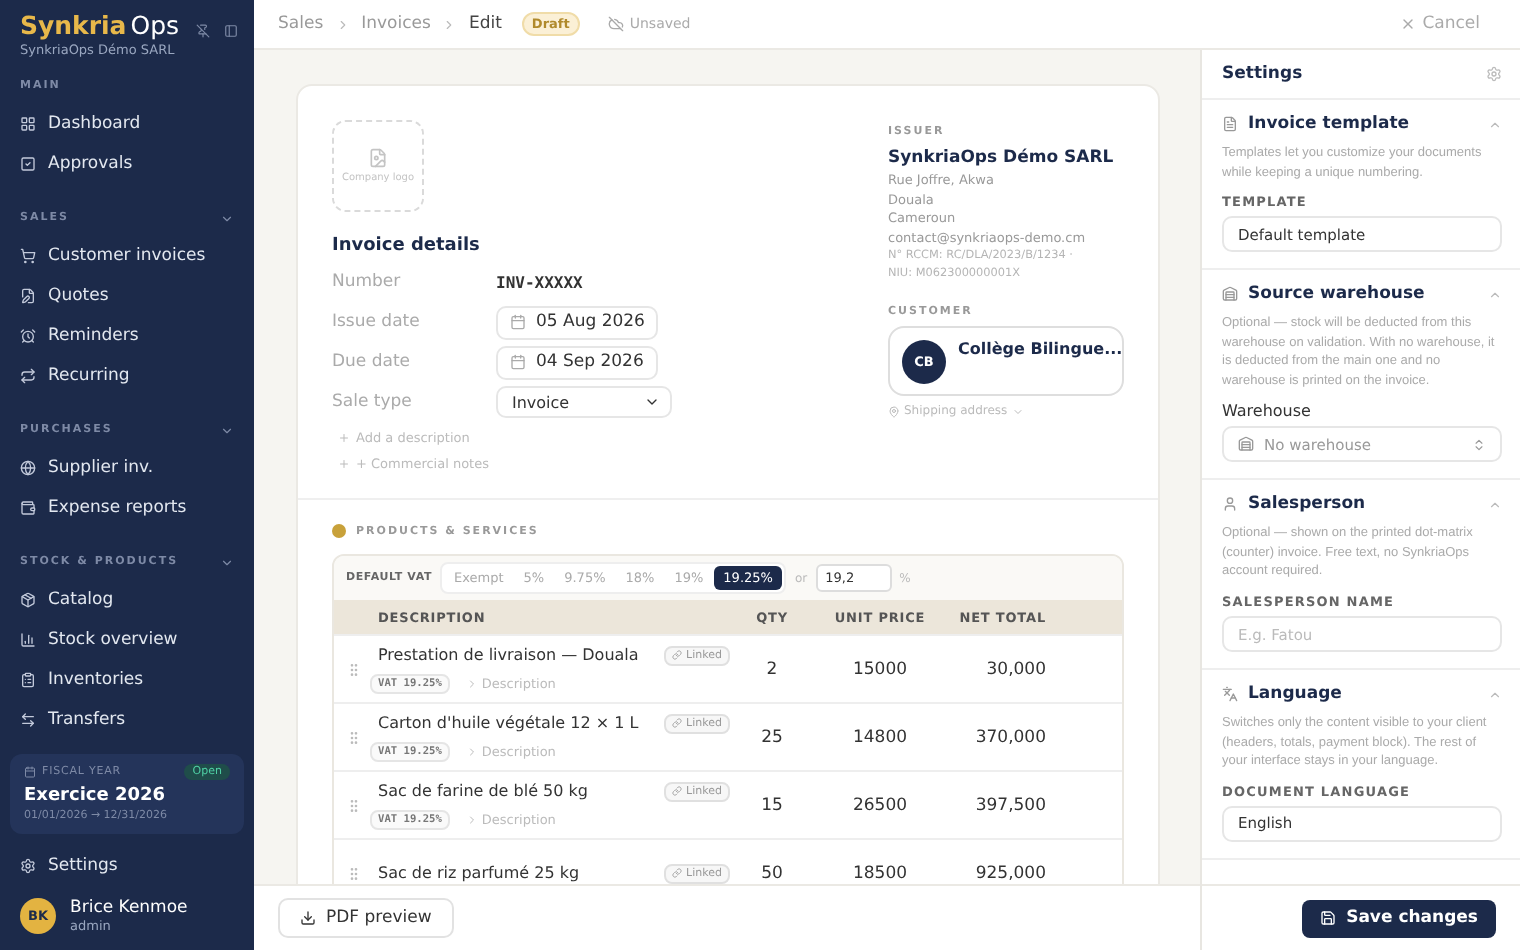 This screenshot has height=950, width=1520. Describe the element at coordinates (1479, 444) in the screenshot. I see `up-down-icon` at that location.